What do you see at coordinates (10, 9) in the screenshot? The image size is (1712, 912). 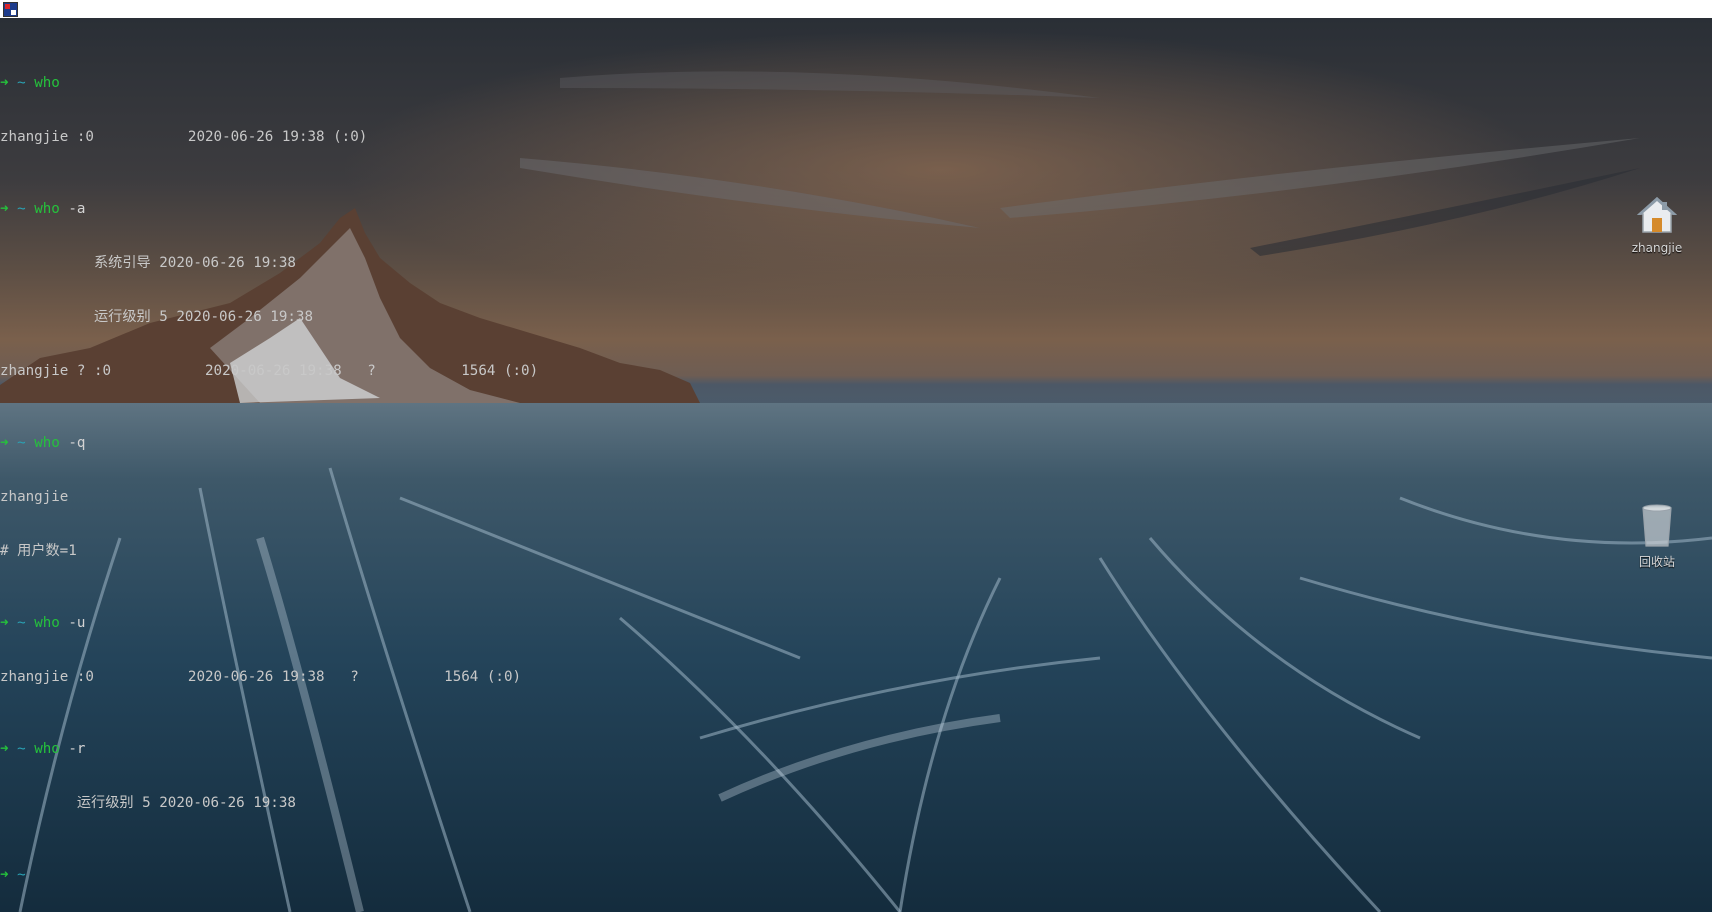 I see `app-icon` at bounding box center [10, 9].